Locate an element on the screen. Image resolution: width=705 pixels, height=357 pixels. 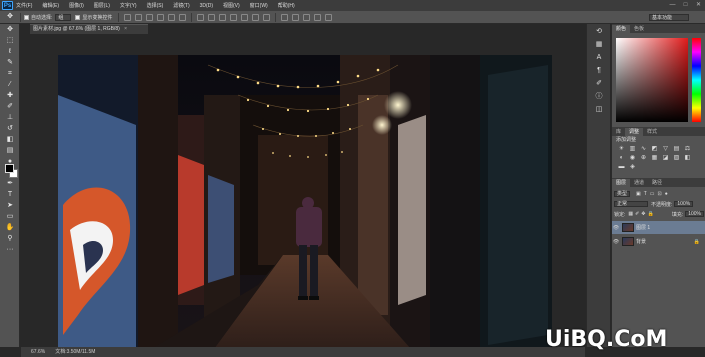
tab-color: 颜色 is located at coordinates (621, 29).